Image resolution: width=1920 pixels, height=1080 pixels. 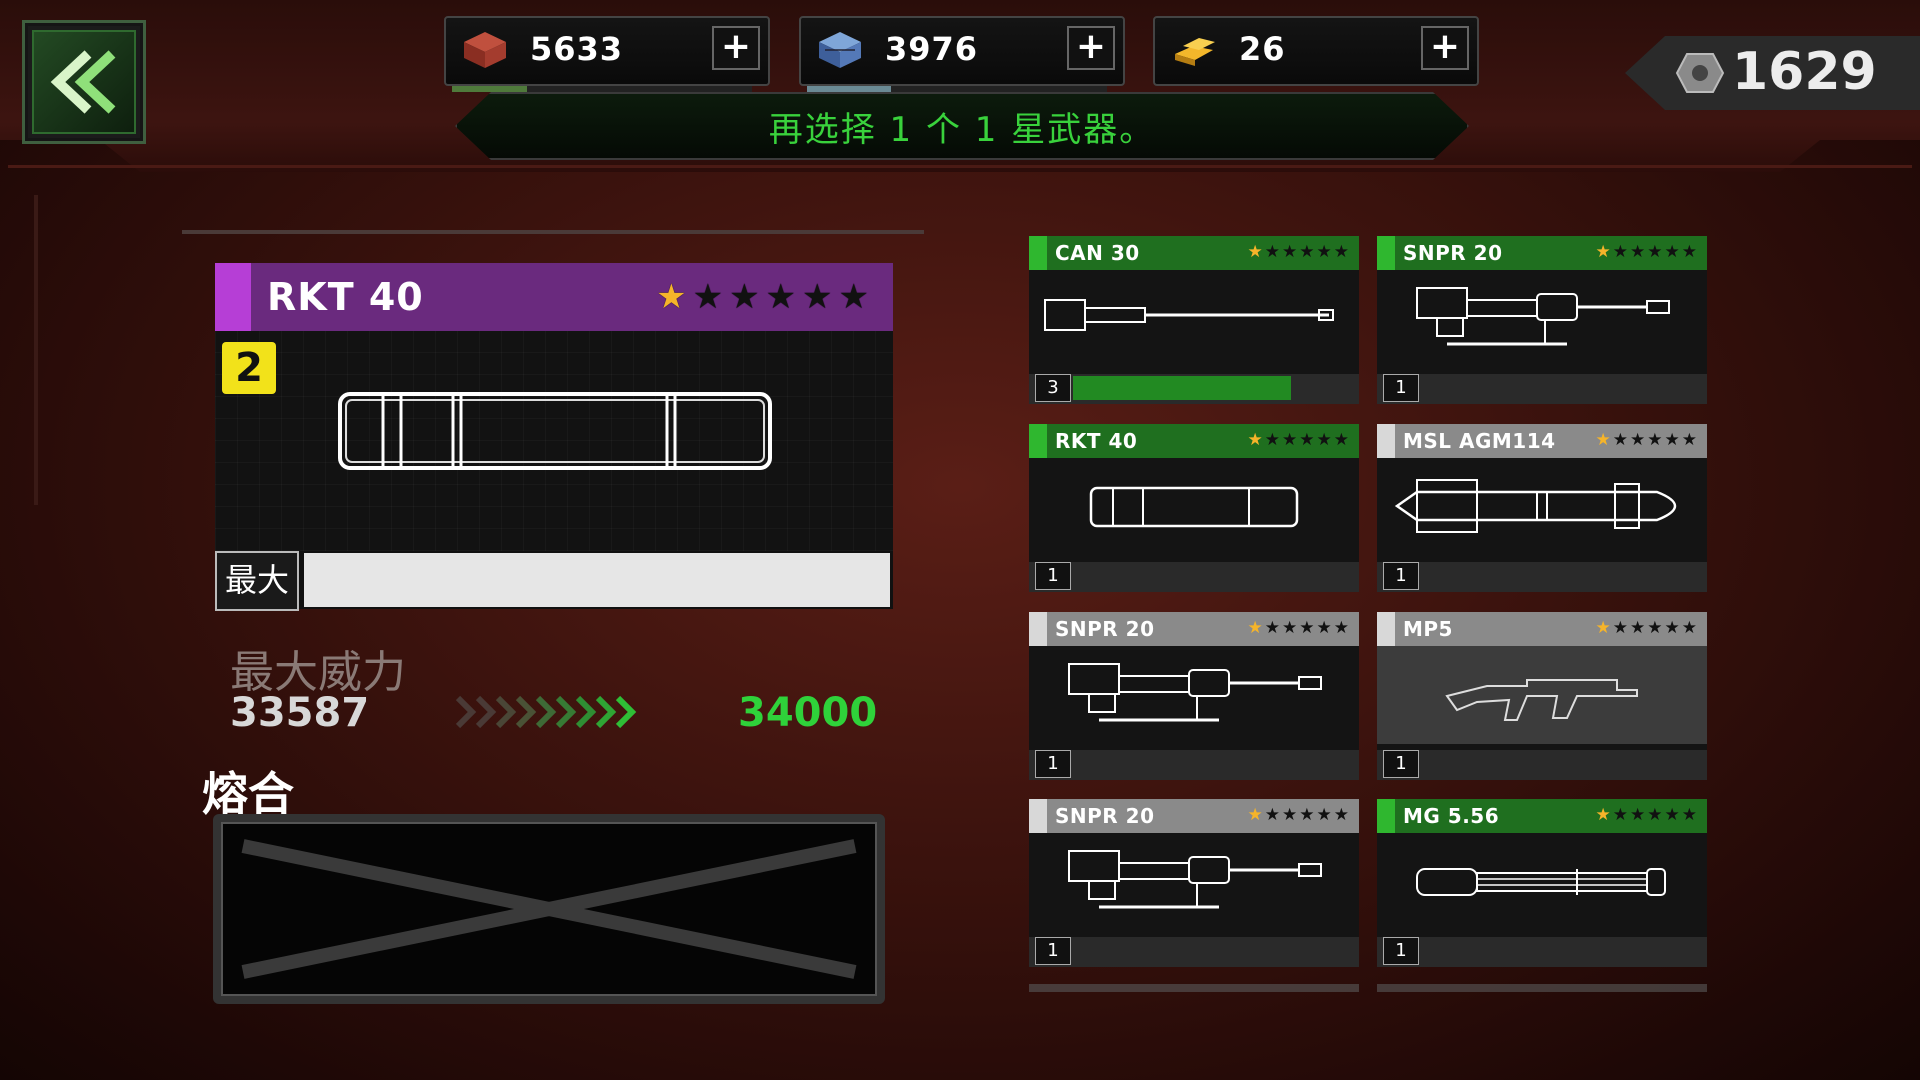 I want to click on rocket-pod-icon, so click(x=555, y=431).